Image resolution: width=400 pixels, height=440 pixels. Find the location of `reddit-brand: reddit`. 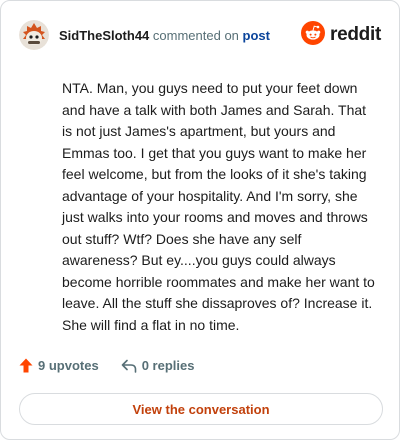

reddit-brand: reddit is located at coordinates (341, 35).